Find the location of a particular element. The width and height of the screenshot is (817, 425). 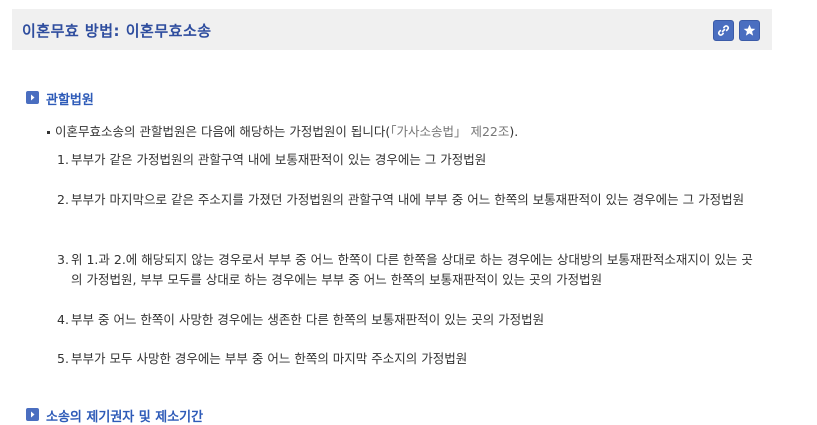

list-number: 3. is located at coordinates (63, 259).